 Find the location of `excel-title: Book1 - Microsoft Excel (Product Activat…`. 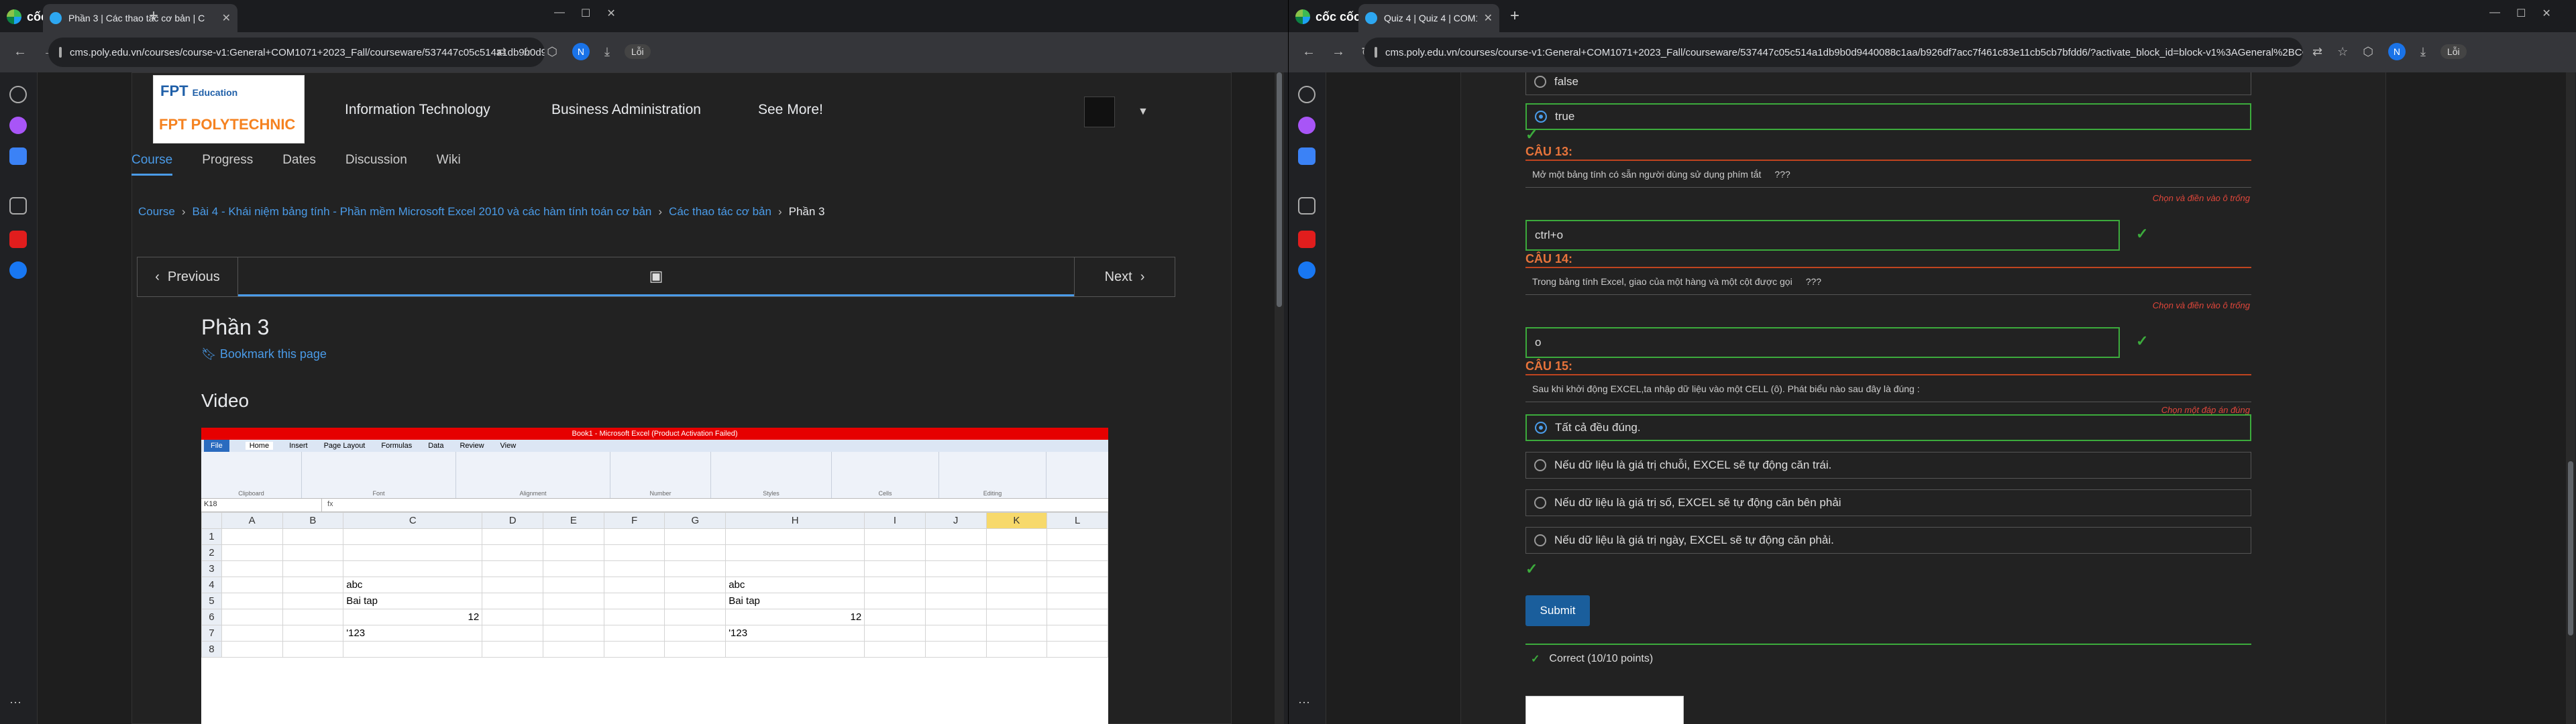

excel-title: Book1 - Microsoft Excel (Product Activat… is located at coordinates (654, 434).